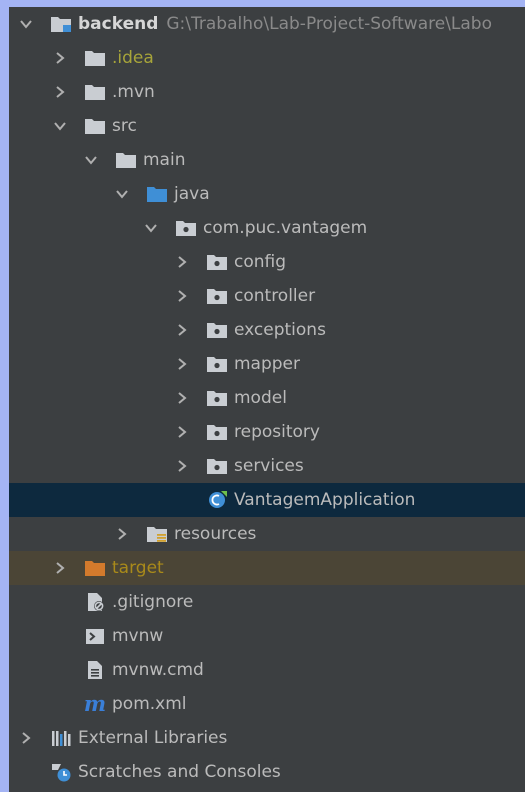 This screenshot has height=792, width=525. Describe the element at coordinates (95, 636) in the screenshot. I see `shell-script-icon` at that location.